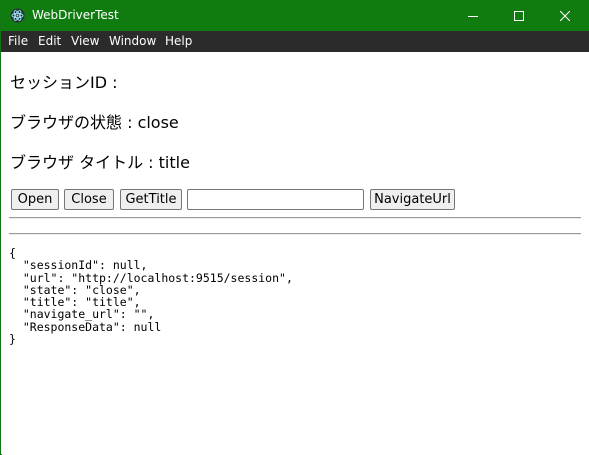 This screenshot has width=589, height=455. What do you see at coordinates (295, 15) in the screenshot?
I see `title-bar: WebDriverTest` at bounding box center [295, 15].